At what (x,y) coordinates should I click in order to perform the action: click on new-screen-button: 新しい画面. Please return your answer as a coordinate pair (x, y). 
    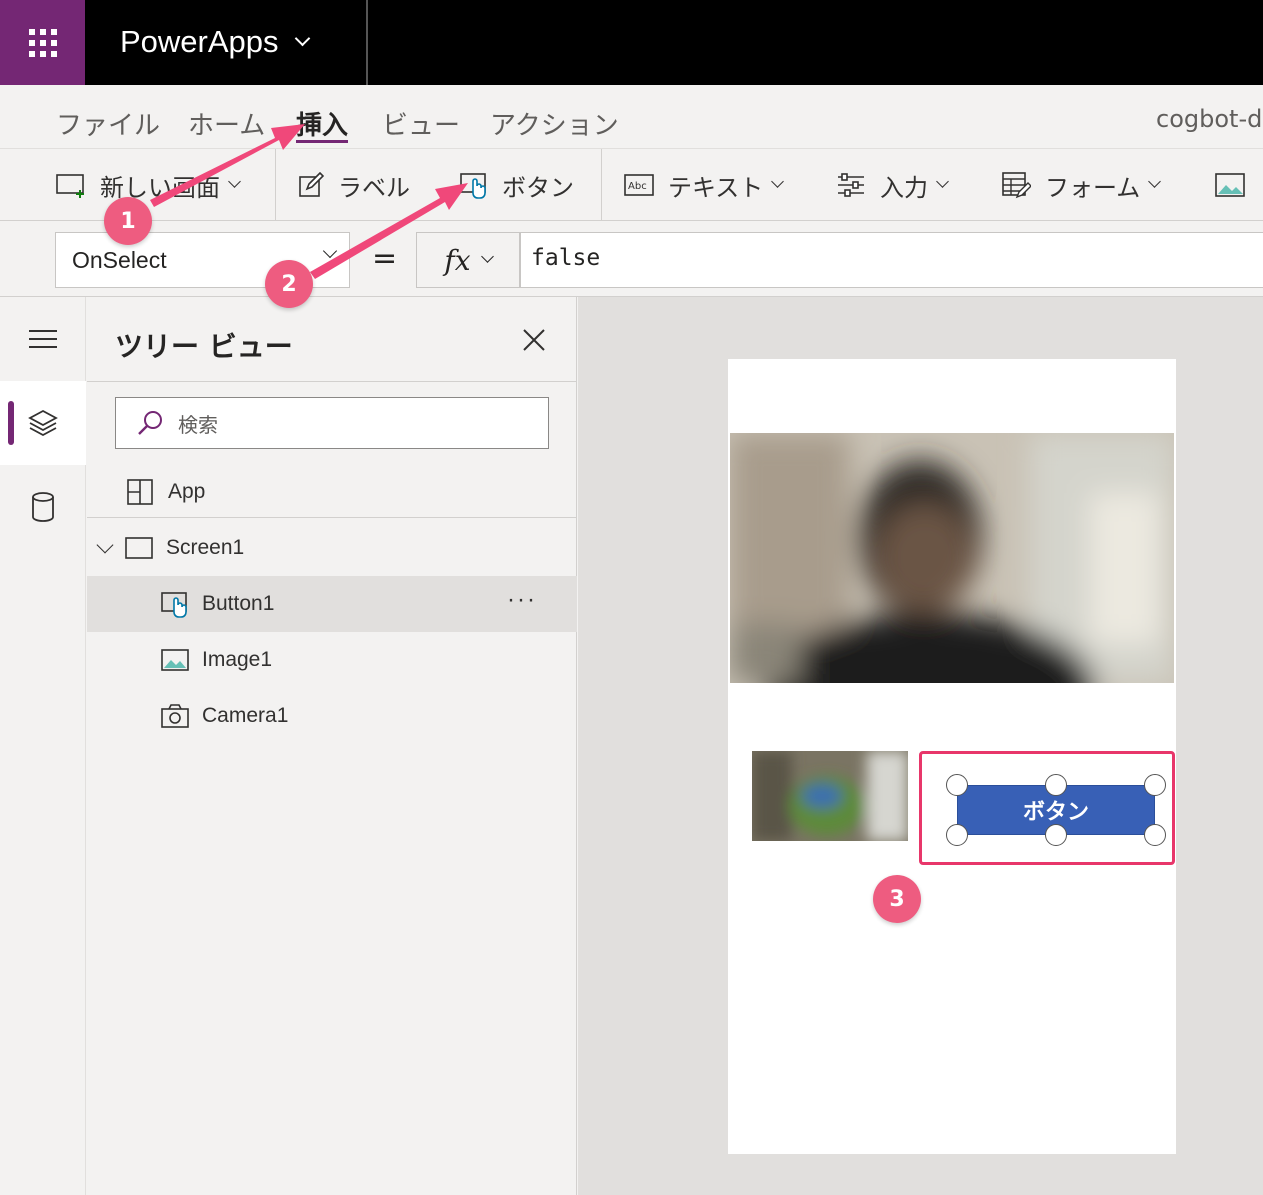
    Looking at the image, I should click on (148, 185).